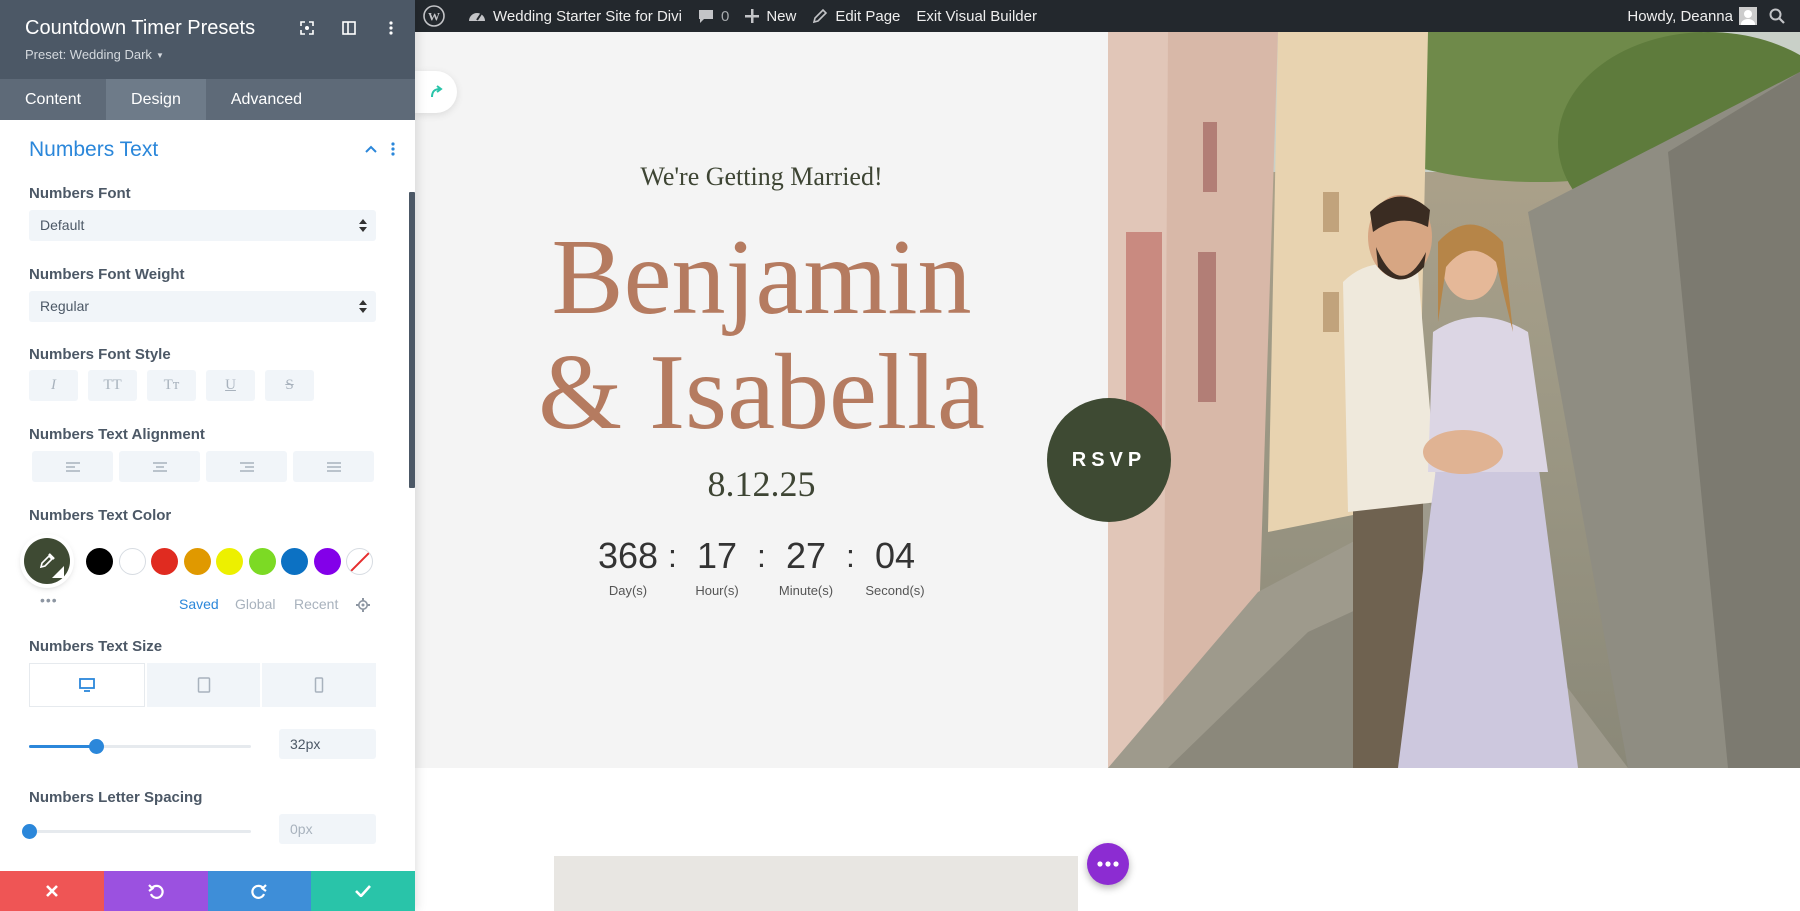  Describe the element at coordinates (333, 466) in the screenshot. I see `align-justify-button` at that location.